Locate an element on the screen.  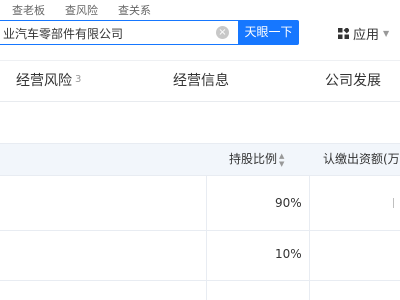
tab-label: 经营风险 is located at coordinates (44, 81).